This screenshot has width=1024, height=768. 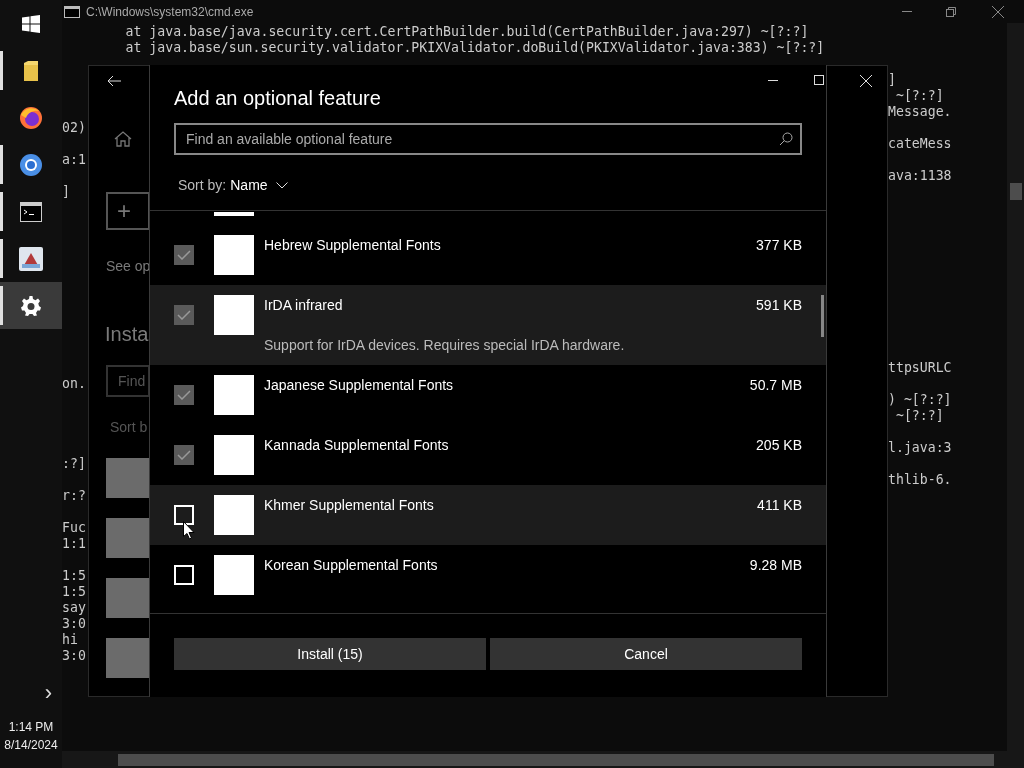 What do you see at coordinates (779, 445) in the screenshot?
I see `feature-size: 205 KB` at bounding box center [779, 445].